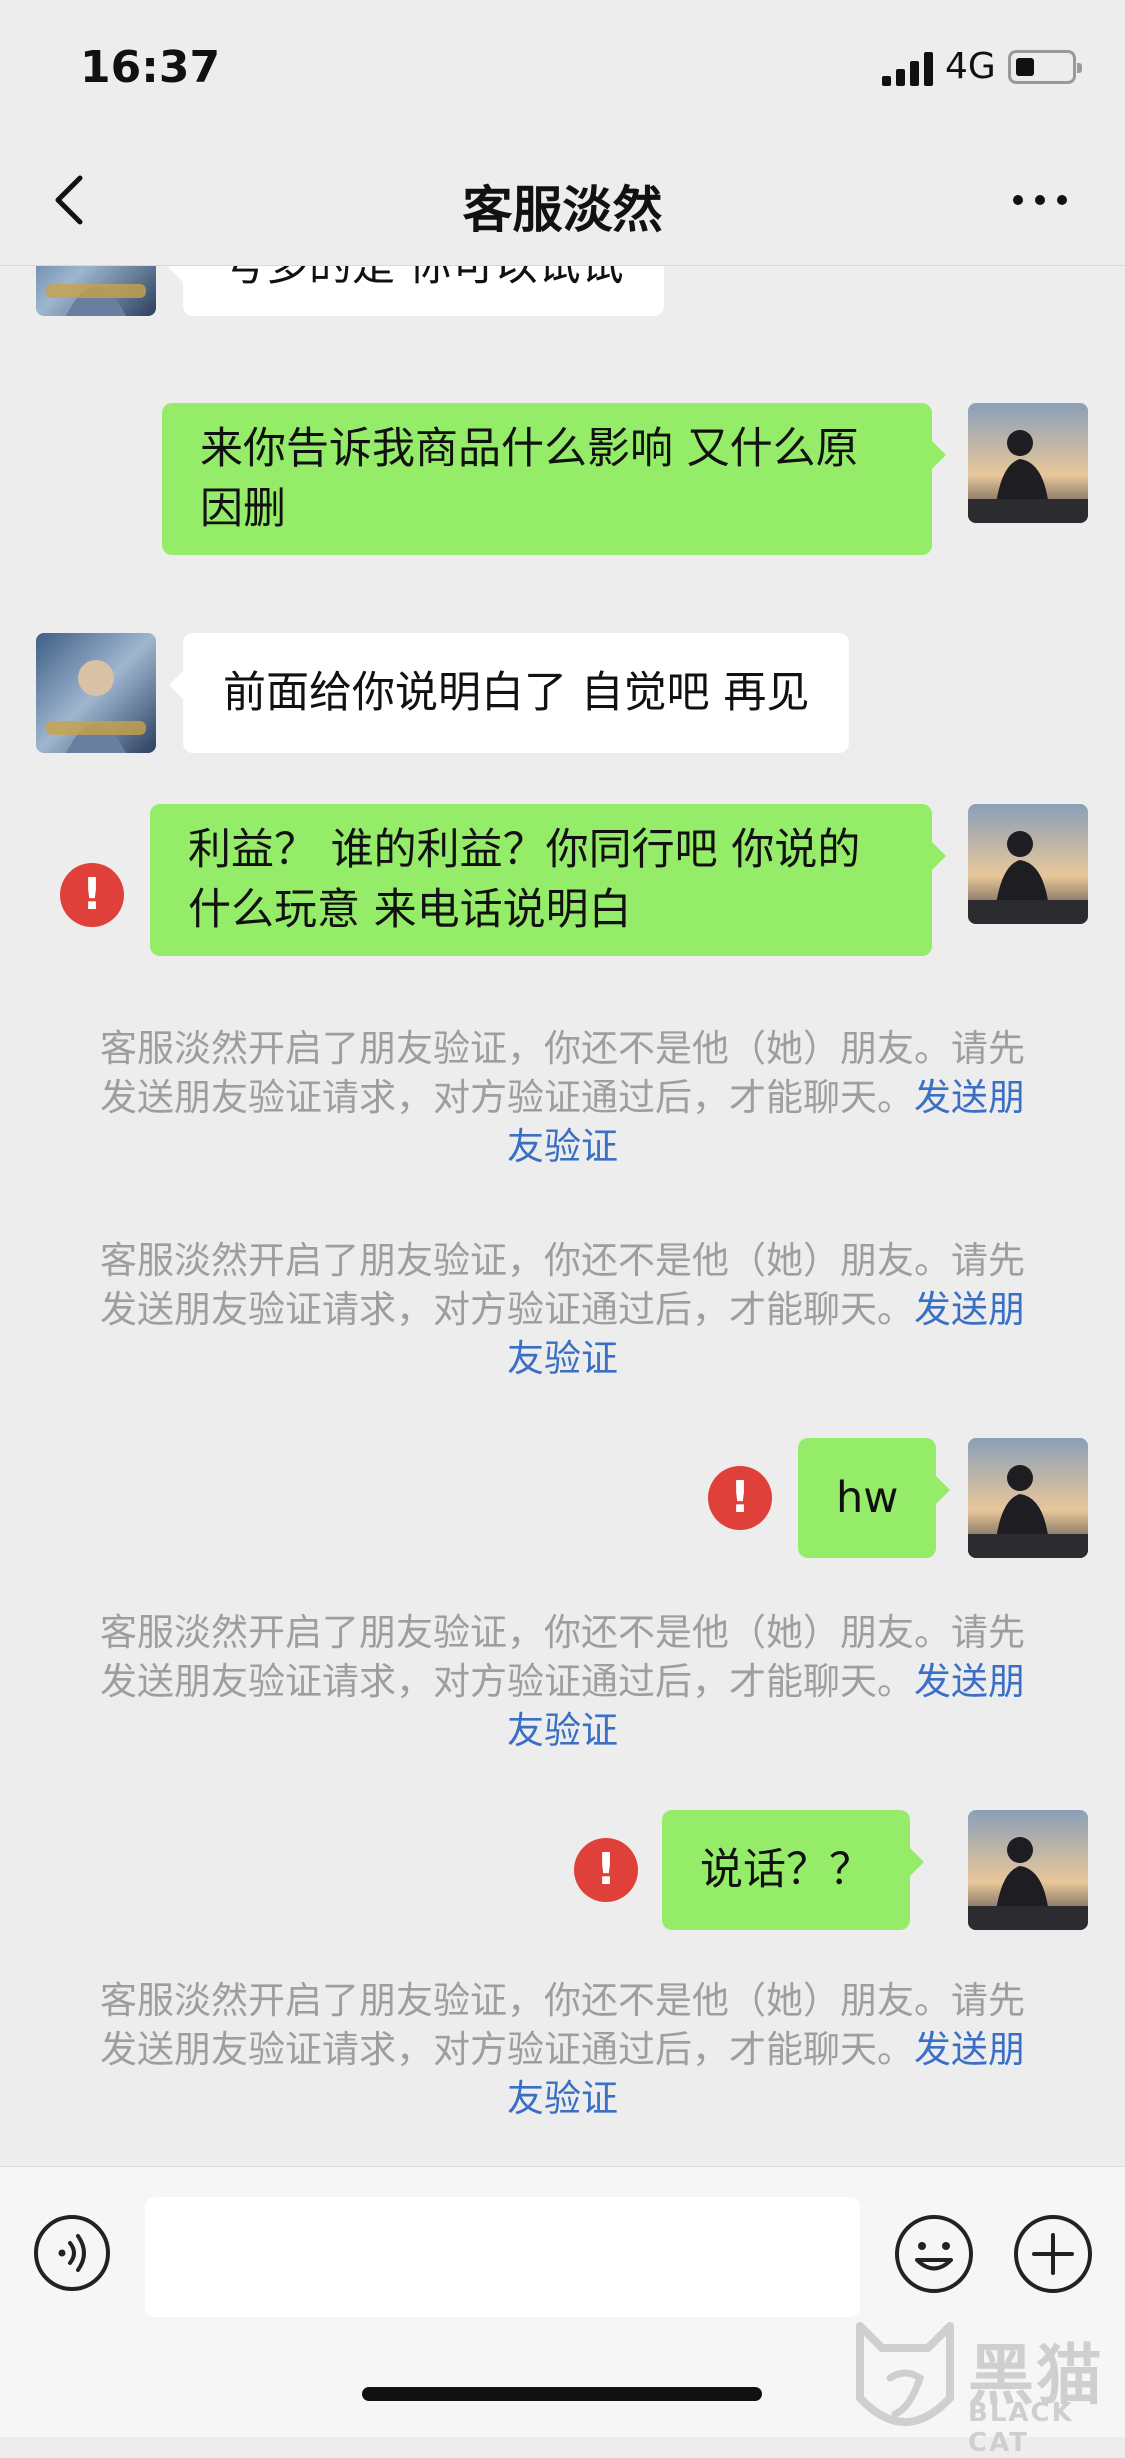  What do you see at coordinates (1021, 2428) in the screenshot?
I see `watermark-en: BLACK CAT` at bounding box center [1021, 2428].